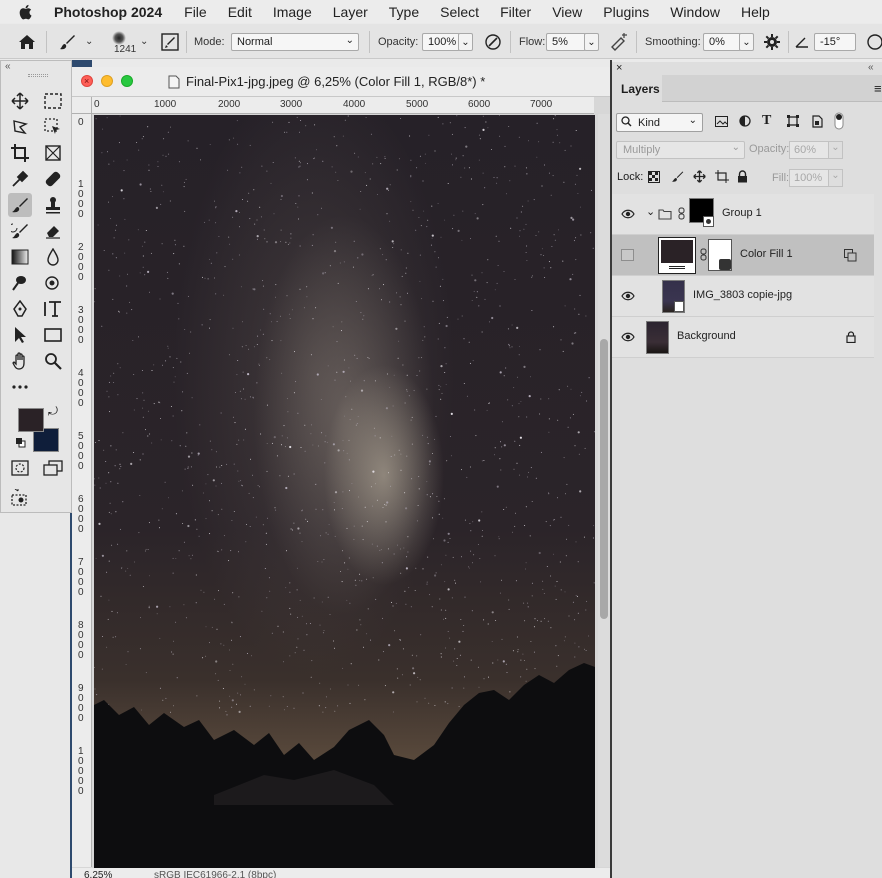 Image resolution: width=882 pixels, height=878 pixels. Describe the element at coordinates (742, 213) in the screenshot. I see `layer-name: Group 1` at that location.